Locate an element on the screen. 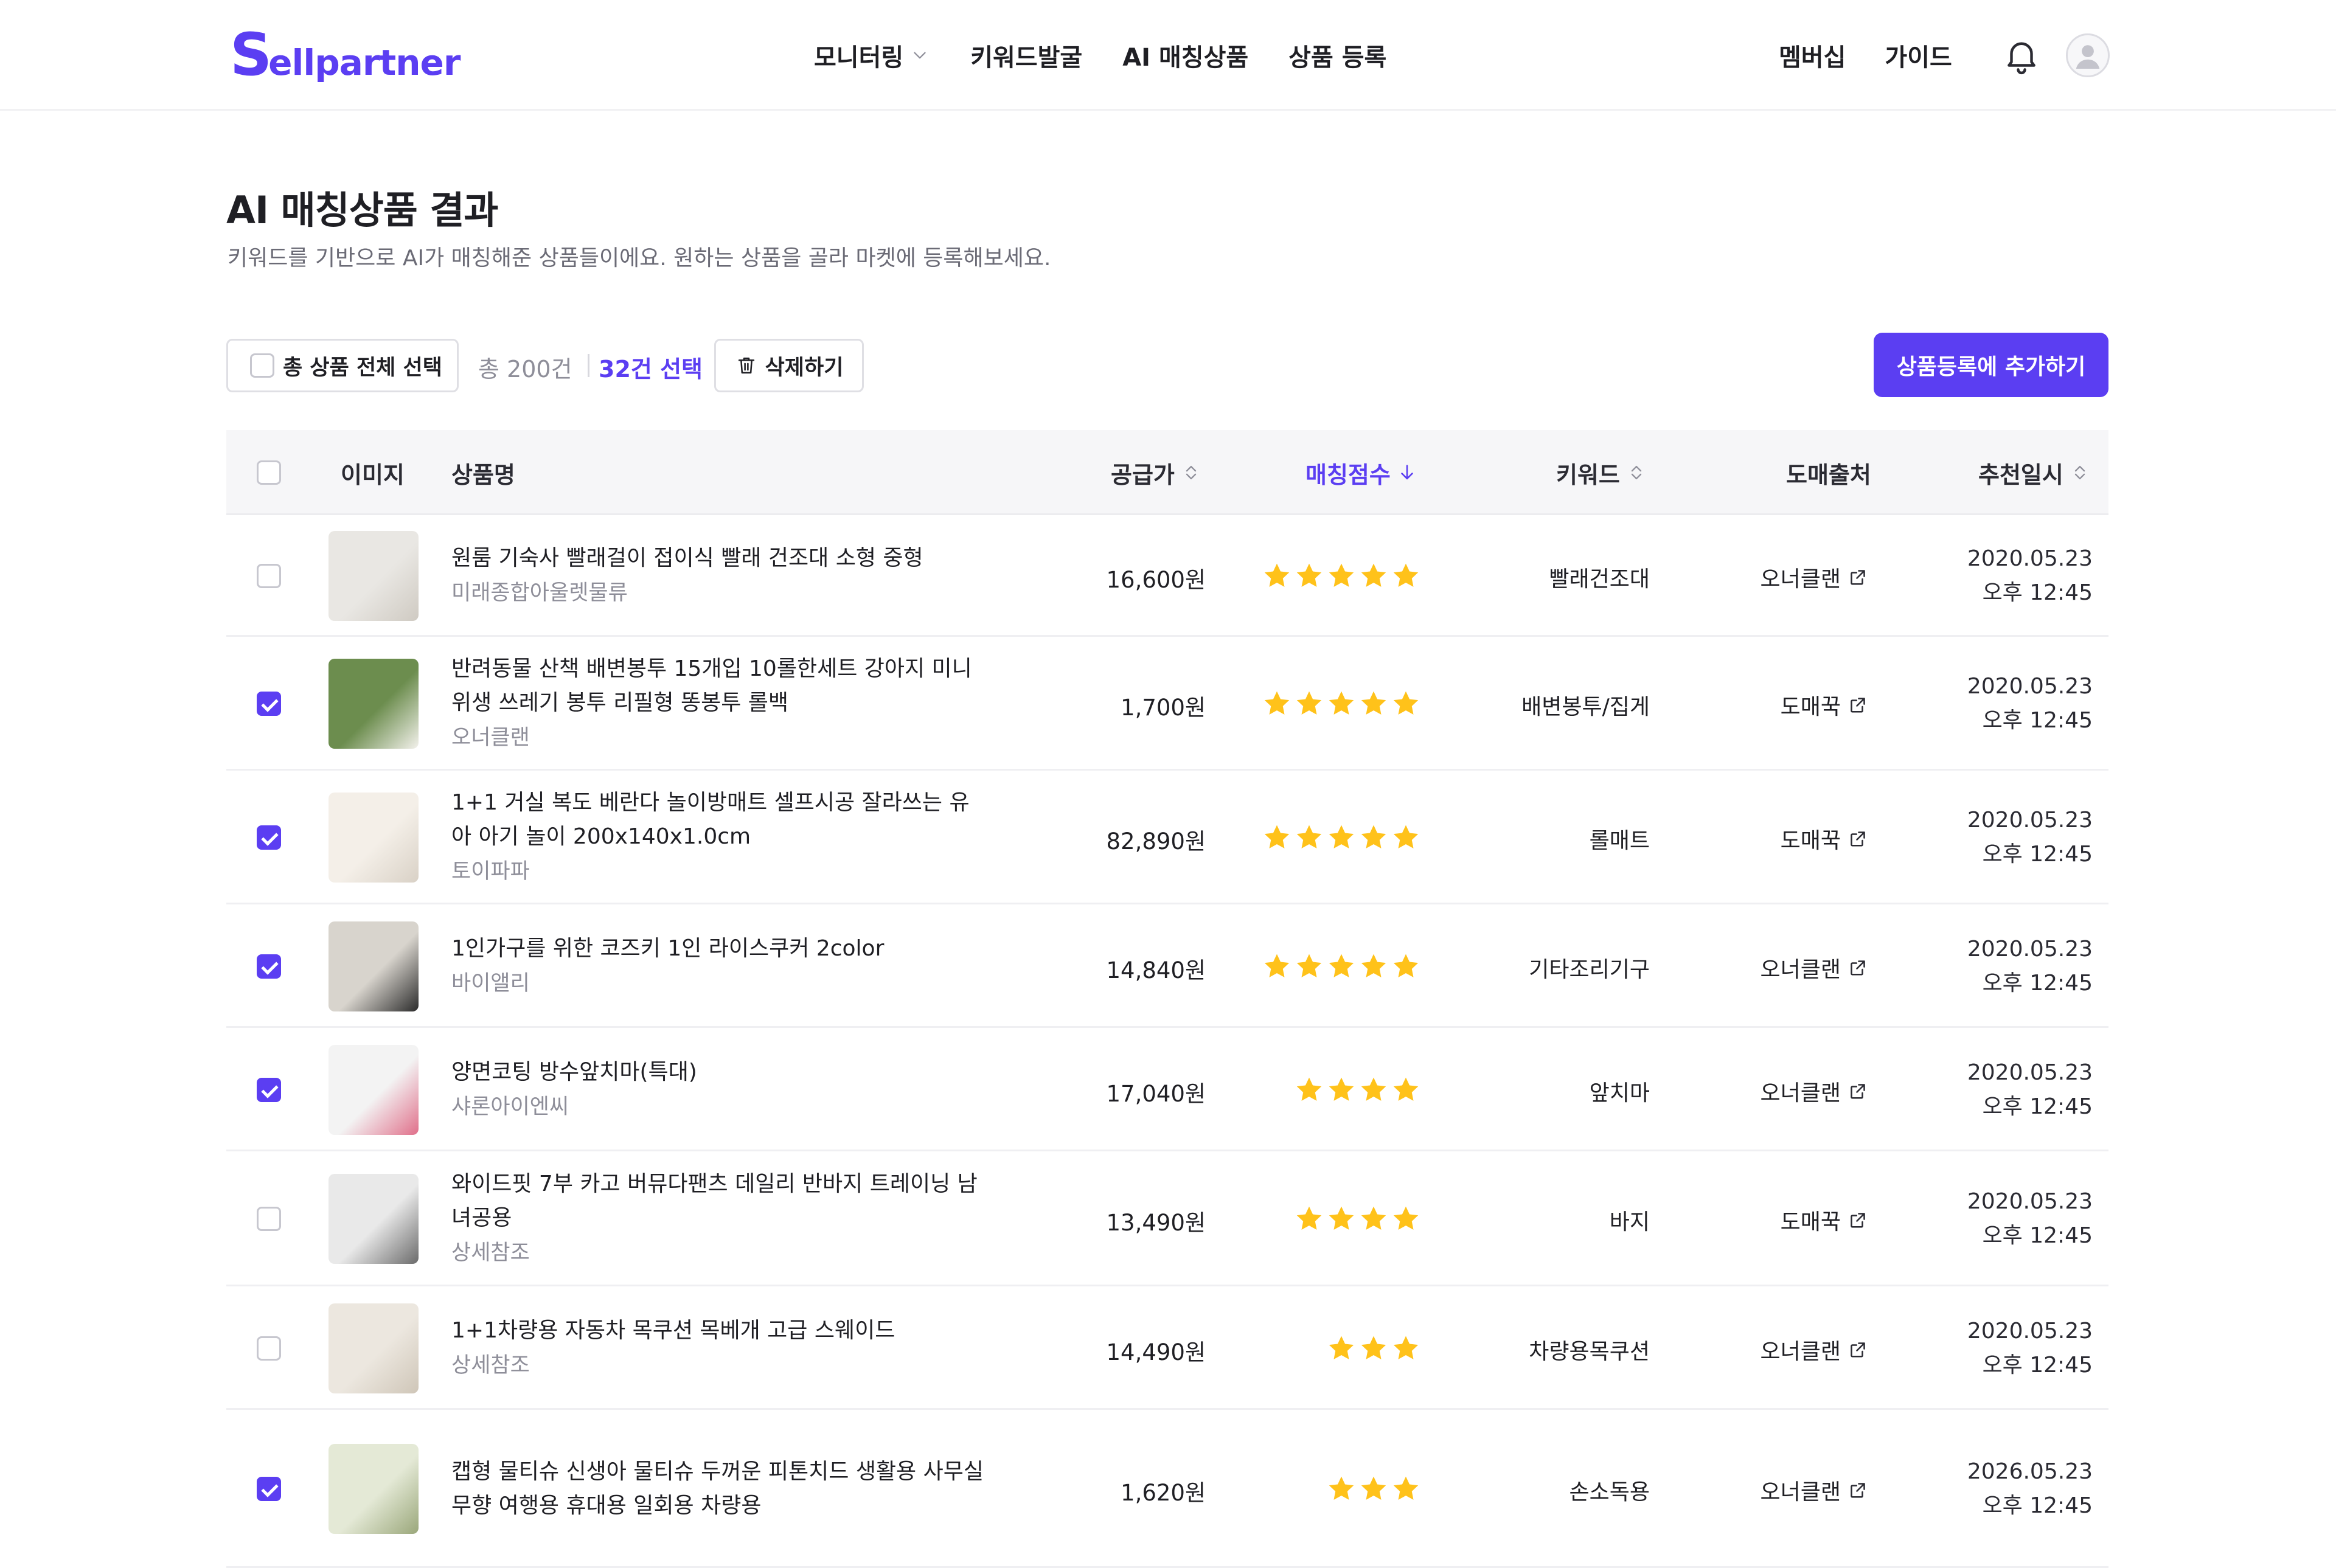 The image size is (2336, 1568). bell-icon is located at coordinates (2021, 55).